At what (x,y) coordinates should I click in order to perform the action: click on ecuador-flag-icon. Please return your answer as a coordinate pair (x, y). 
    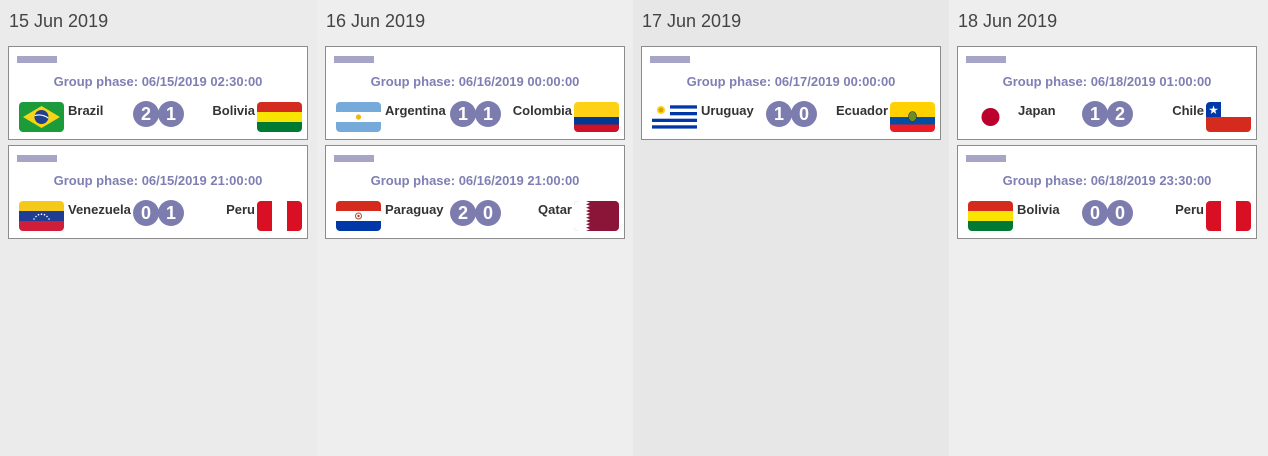
    Looking at the image, I should click on (912, 117).